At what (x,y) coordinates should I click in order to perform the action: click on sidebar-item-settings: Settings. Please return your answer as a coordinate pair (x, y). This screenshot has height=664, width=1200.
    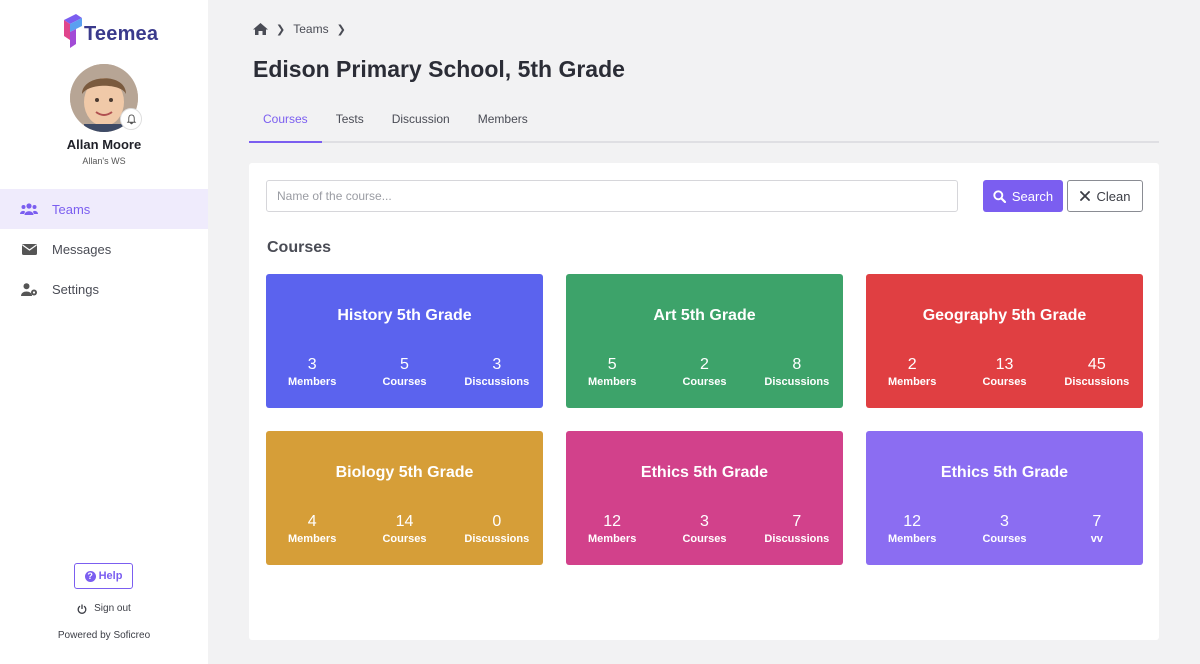
    Looking at the image, I should click on (104, 289).